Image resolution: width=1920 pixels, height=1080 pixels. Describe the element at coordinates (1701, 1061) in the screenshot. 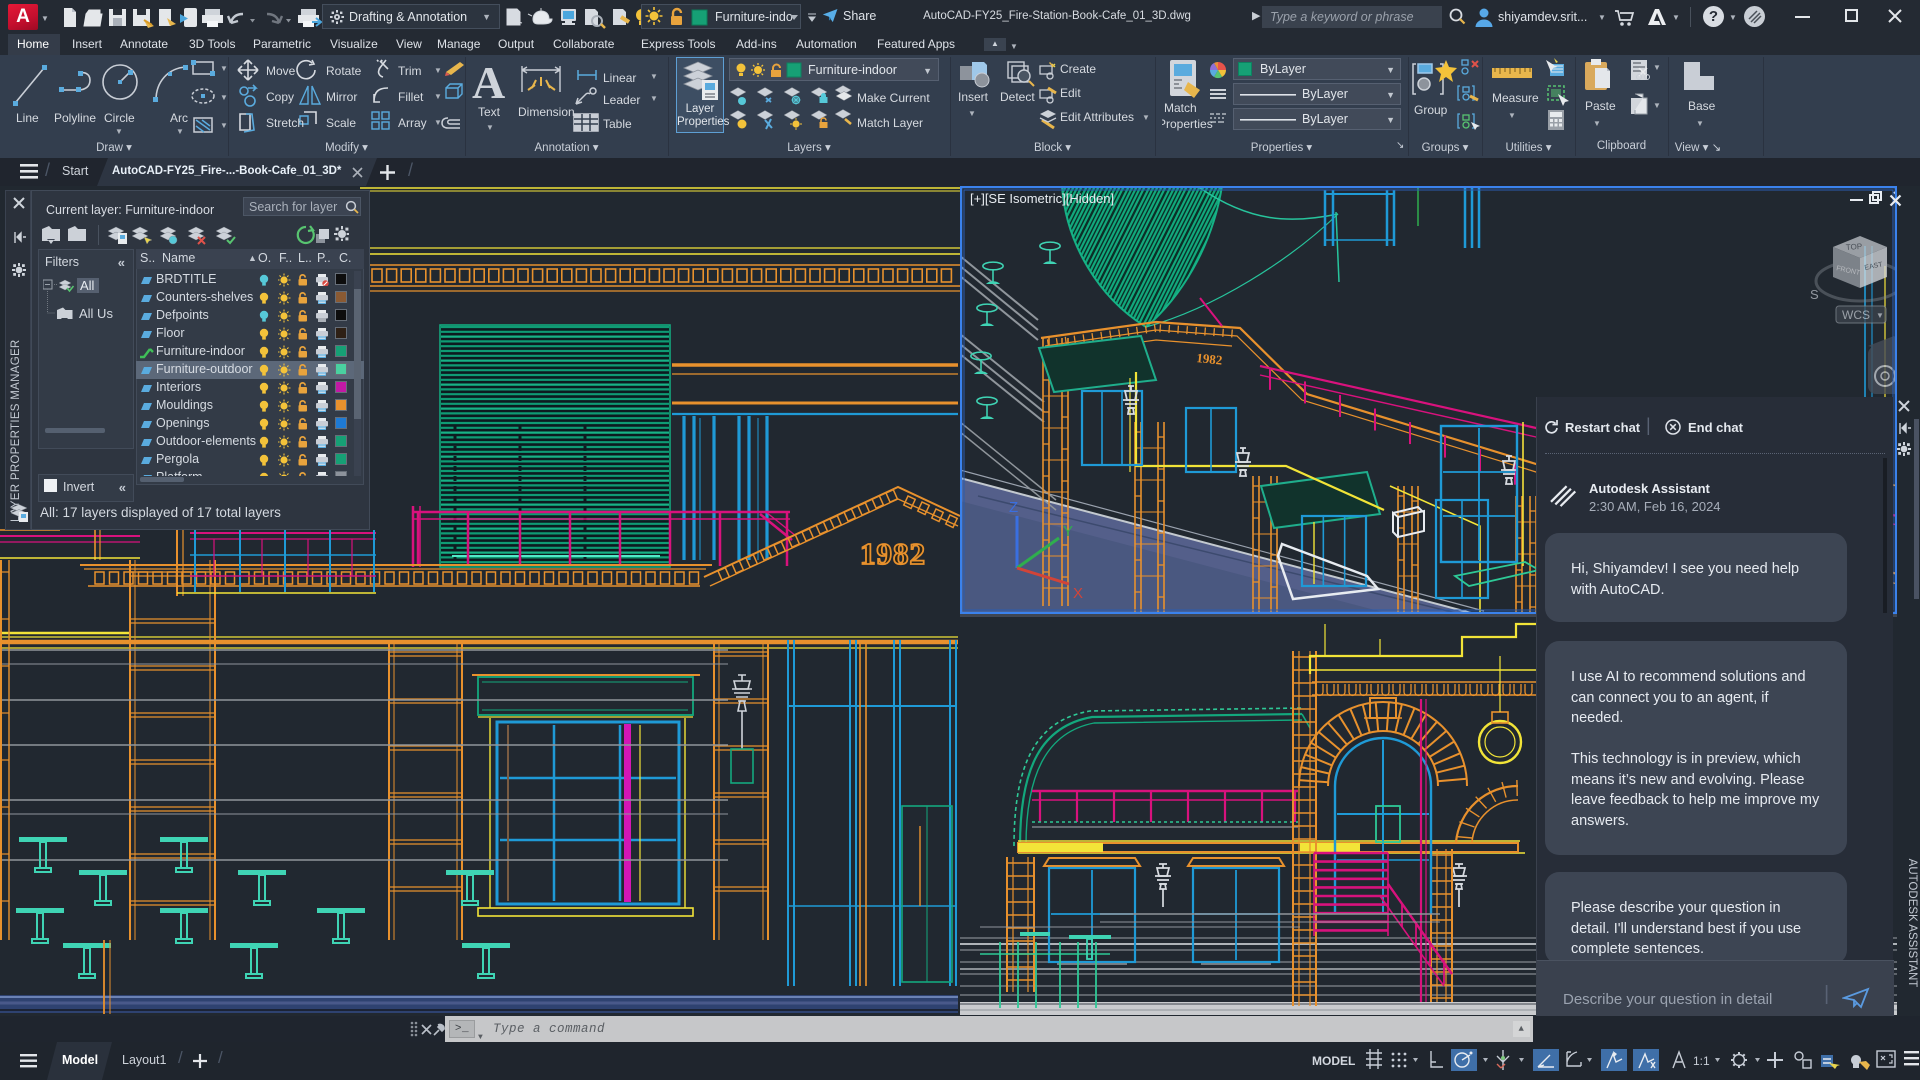

I see `svg-text: 1:1` at that location.